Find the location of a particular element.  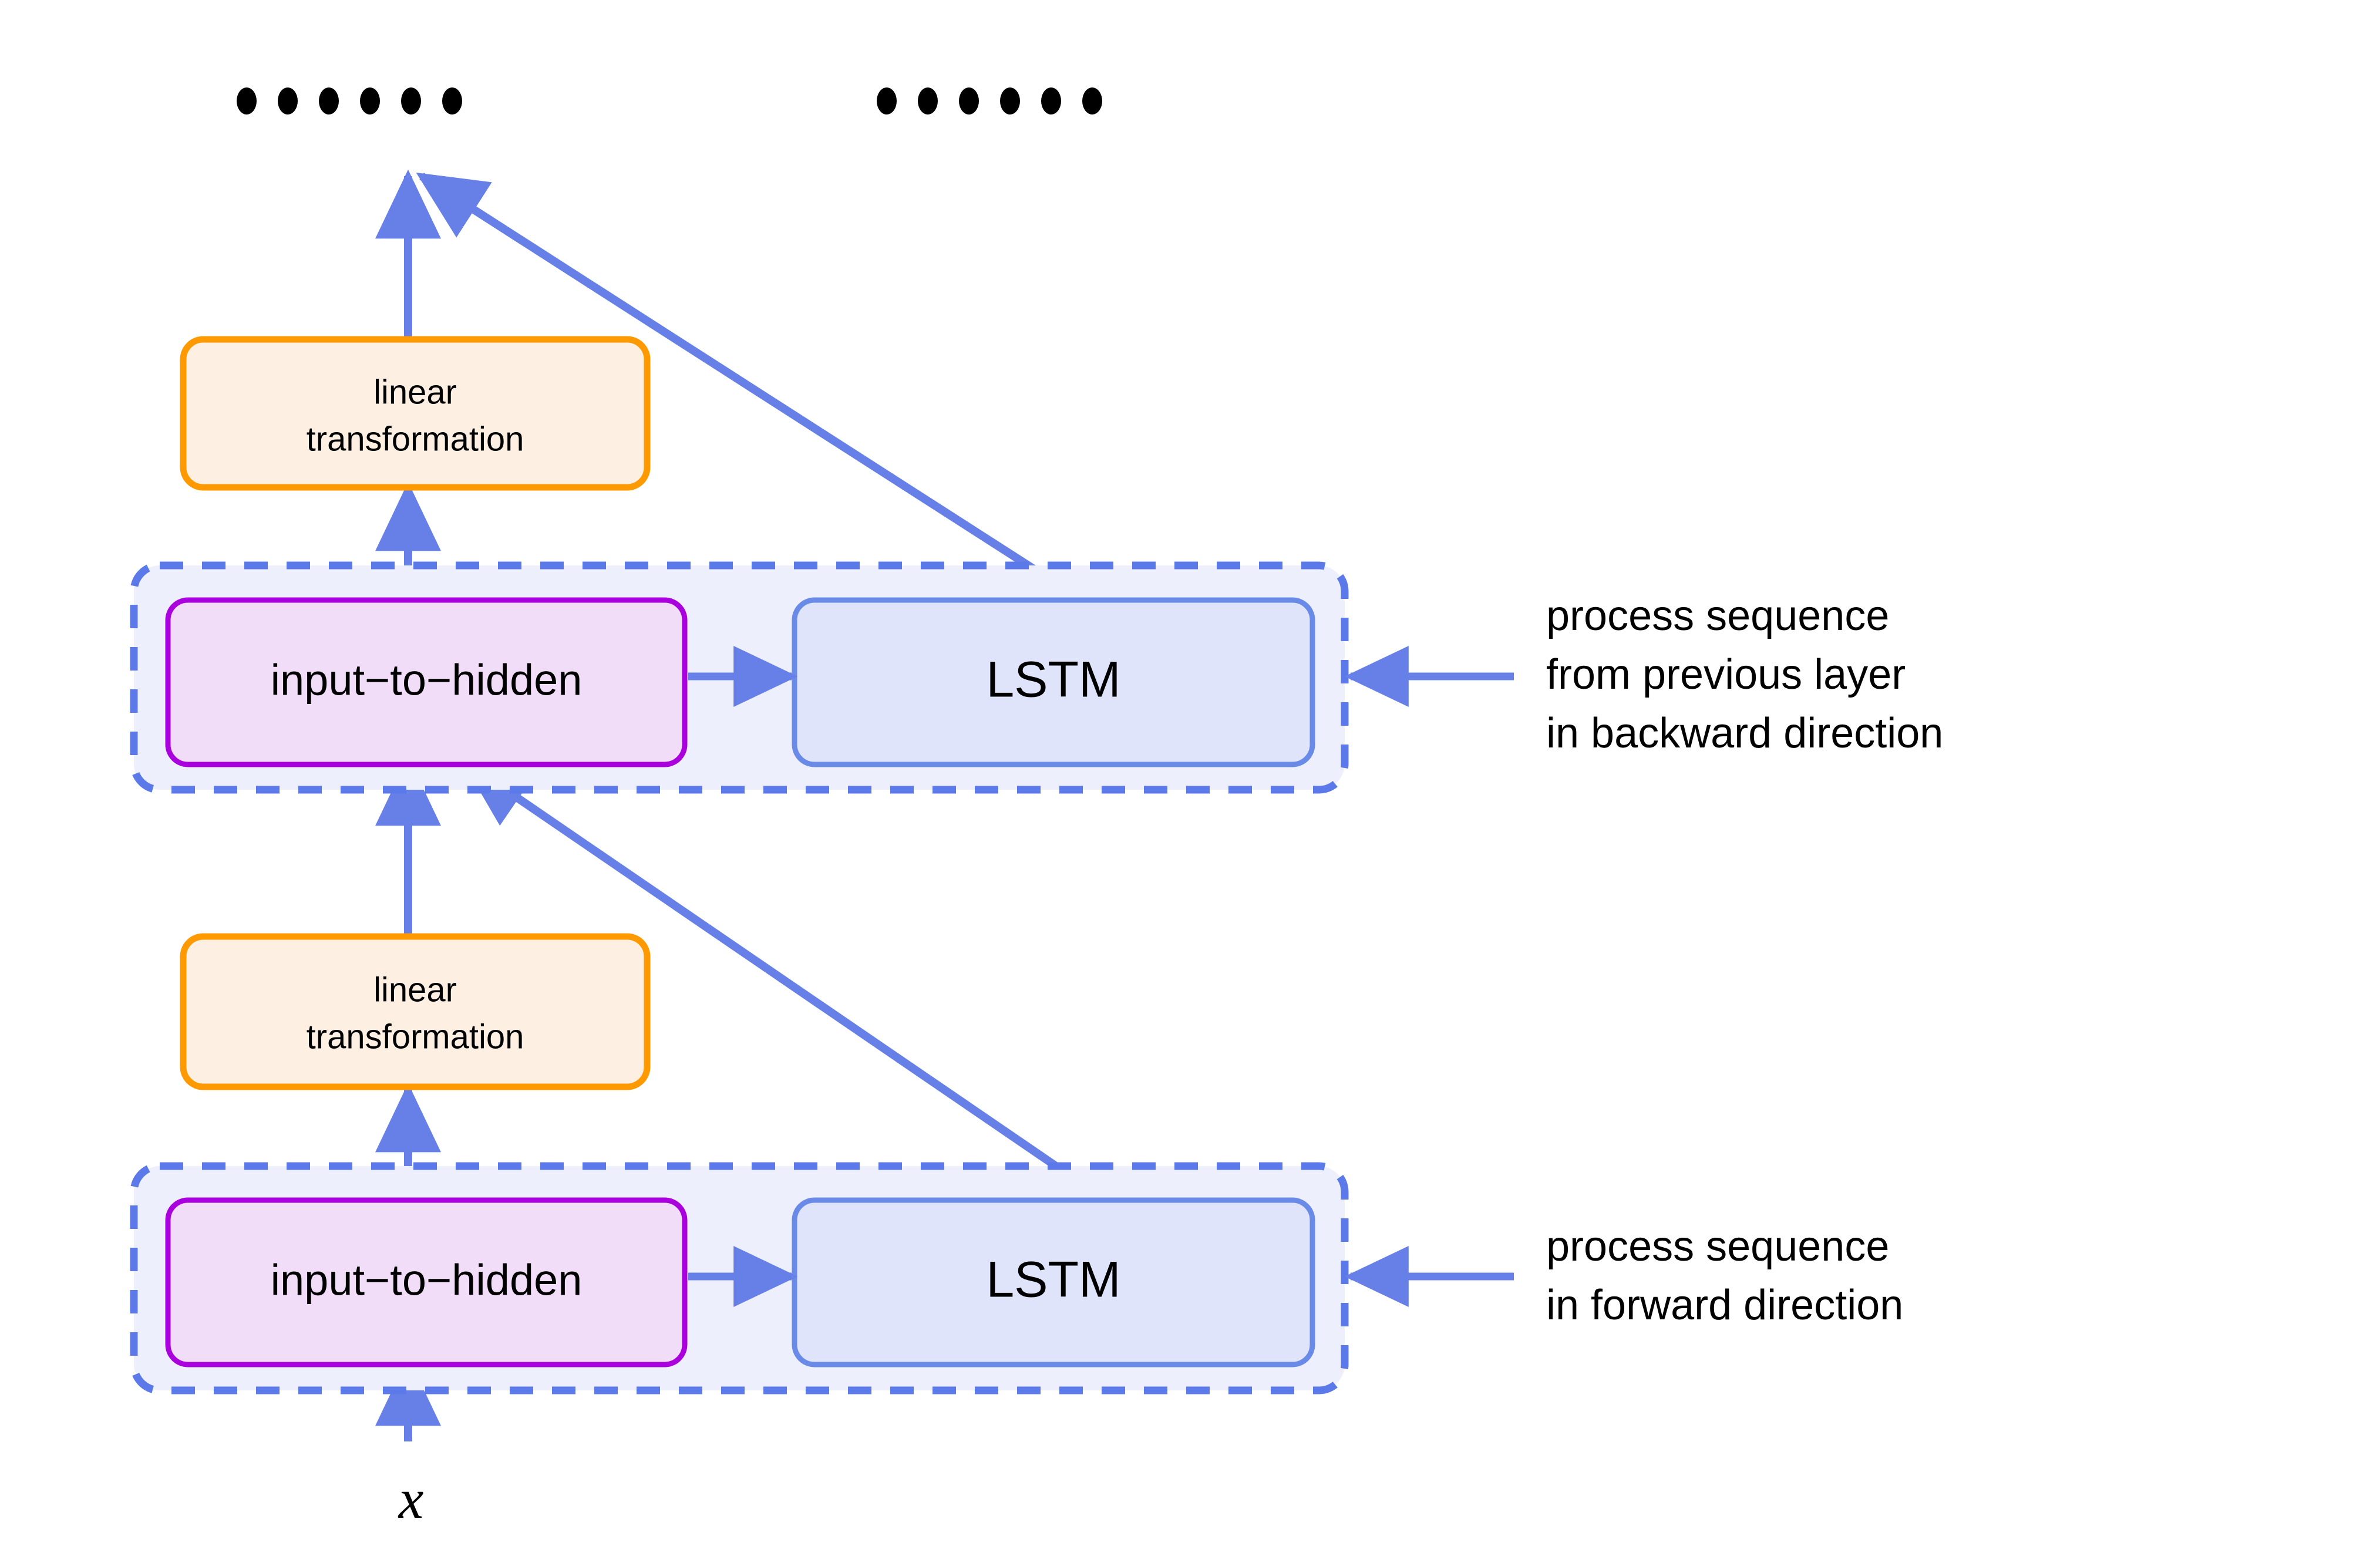

forward-layer-group: input−to−hidden LSTM is located at coordinates (740, 1278).